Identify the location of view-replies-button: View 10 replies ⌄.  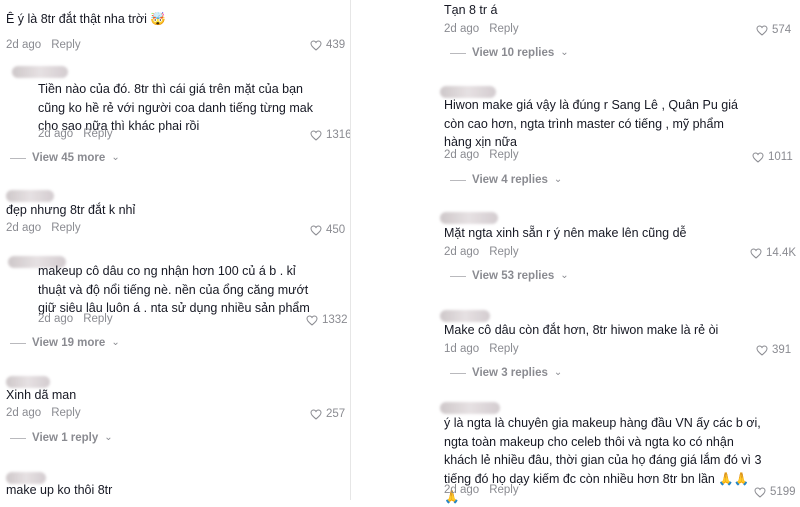
(509, 53).